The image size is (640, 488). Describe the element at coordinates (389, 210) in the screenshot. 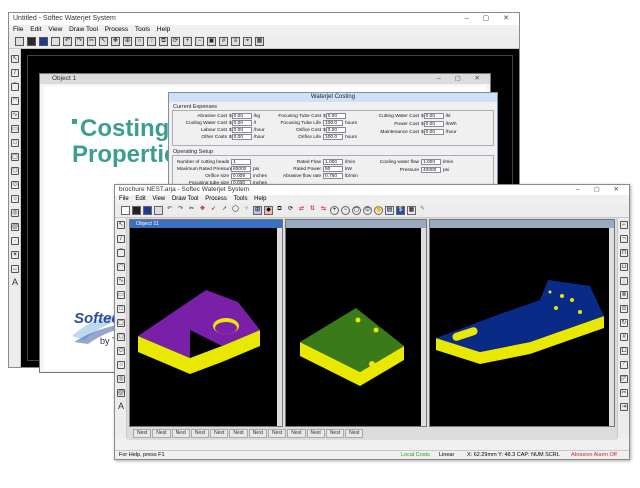

I see `properties-icon: ▤` at that location.